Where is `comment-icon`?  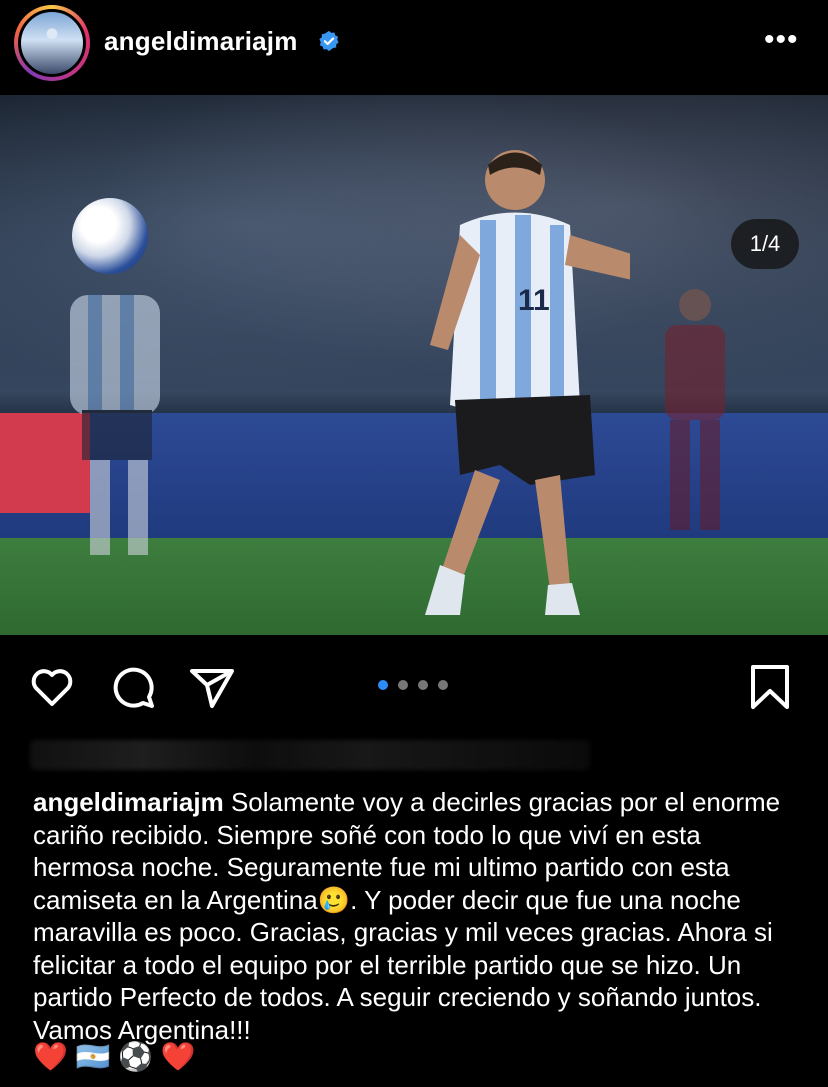
comment-icon is located at coordinates (133, 687).